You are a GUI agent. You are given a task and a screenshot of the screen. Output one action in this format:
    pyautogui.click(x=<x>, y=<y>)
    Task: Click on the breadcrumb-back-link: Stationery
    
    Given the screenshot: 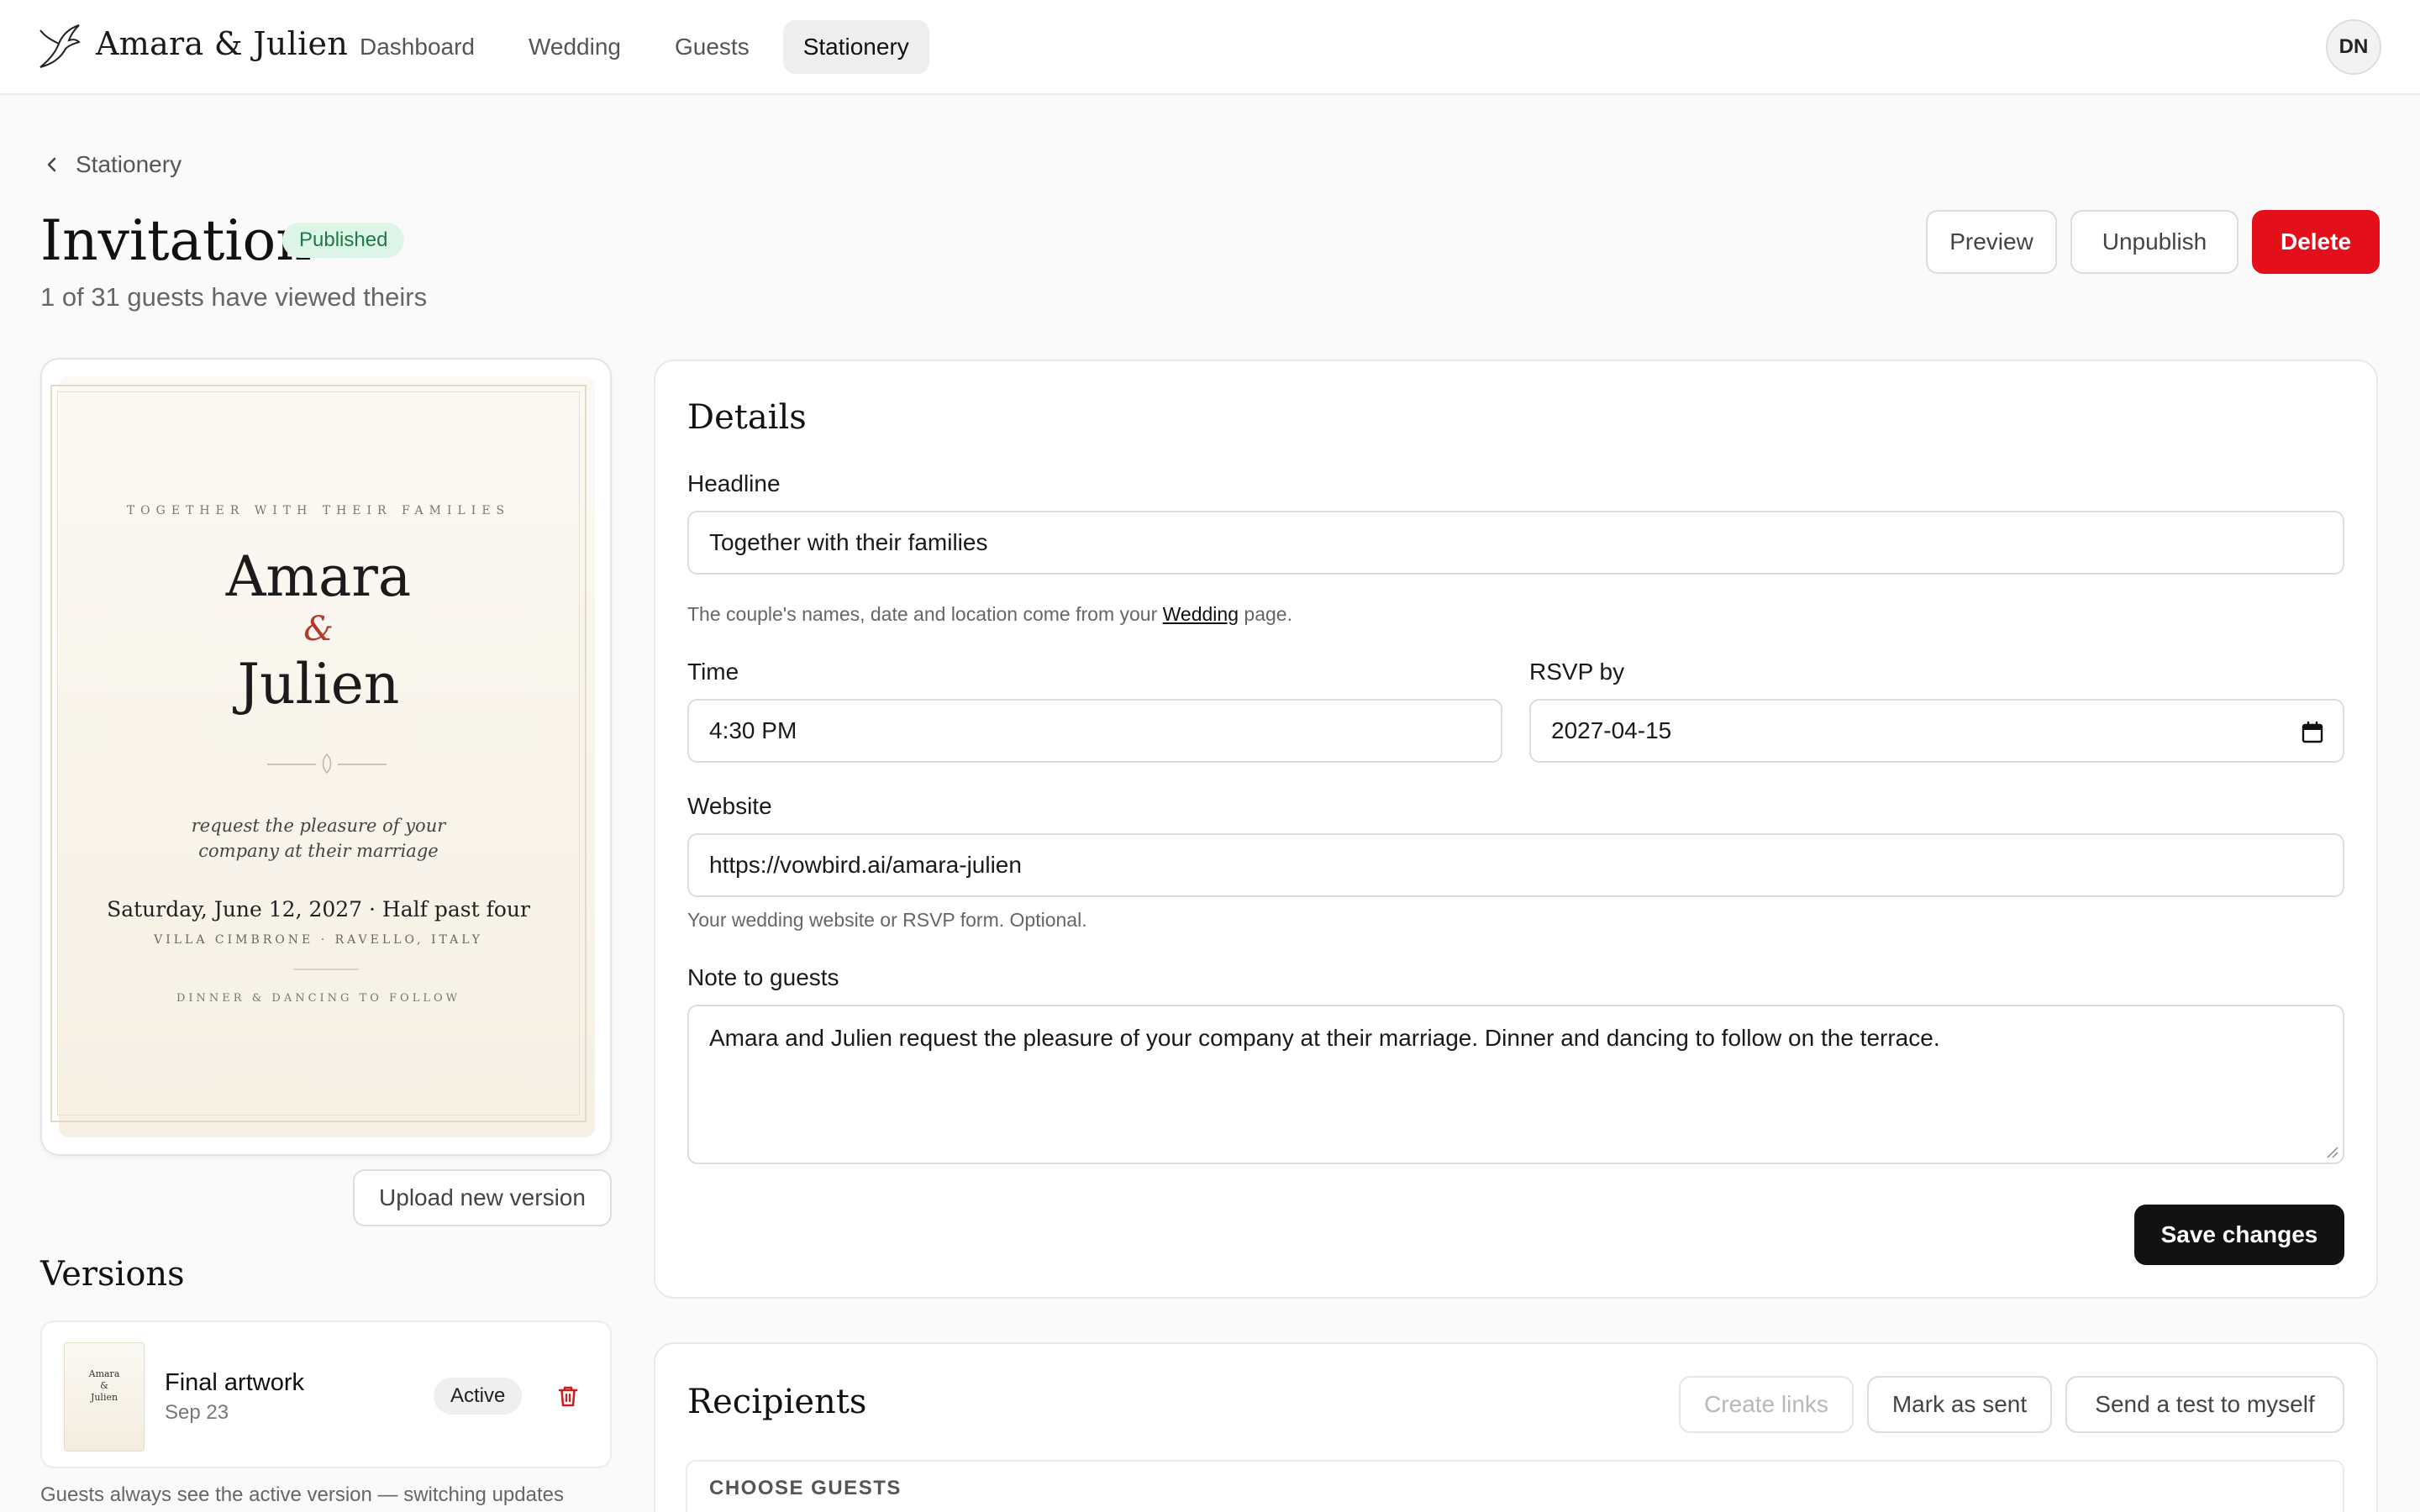 What is the action you would take?
    pyautogui.click(x=112, y=164)
    